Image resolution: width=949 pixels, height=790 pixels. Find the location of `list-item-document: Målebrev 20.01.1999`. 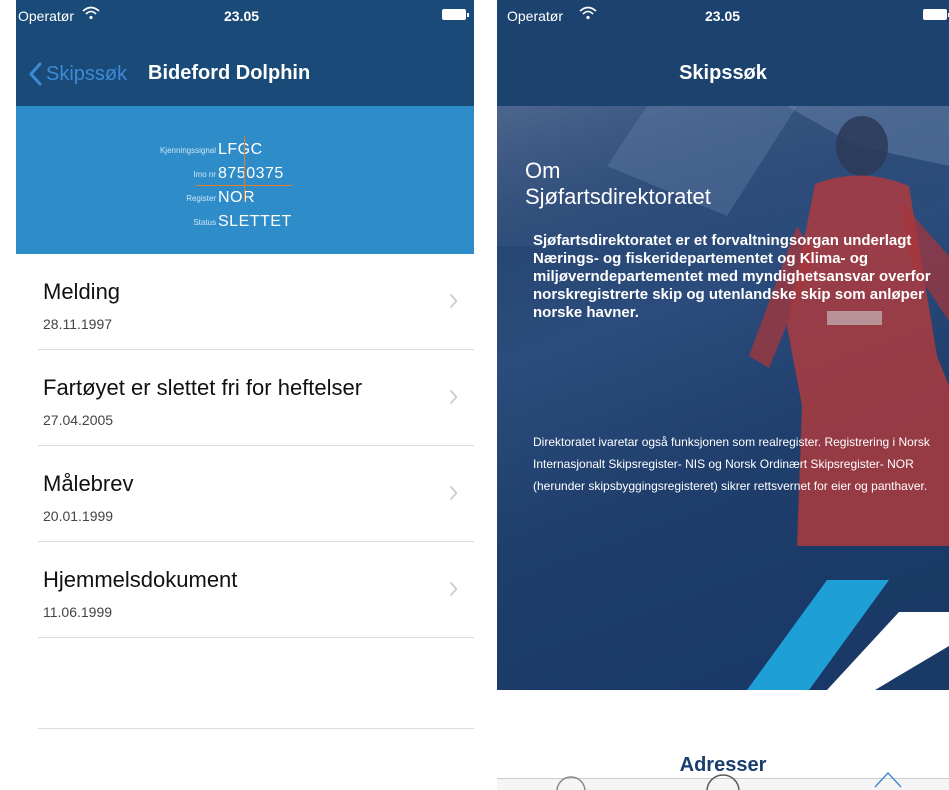

list-item-document: Målebrev 20.01.1999 is located at coordinates (245, 494).